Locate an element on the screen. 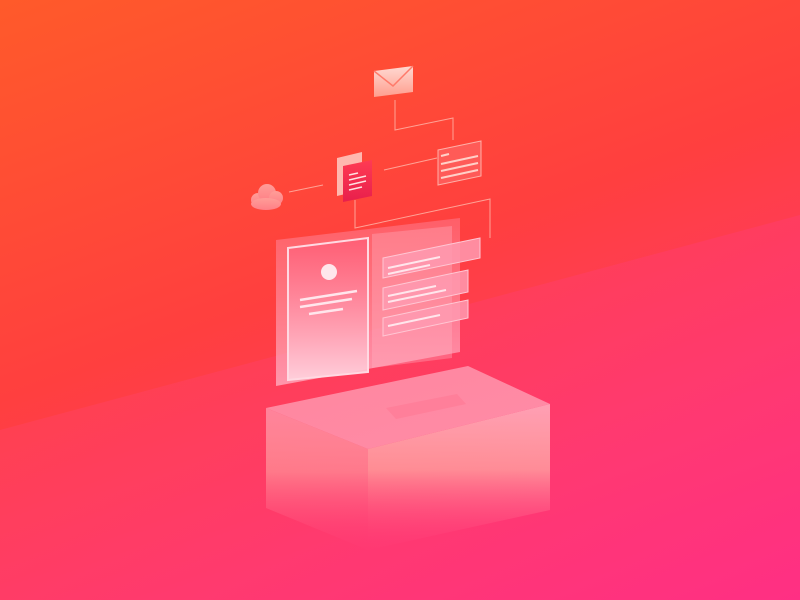 The height and width of the screenshot is (600, 800). cloud-icon is located at coordinates (267, 197).